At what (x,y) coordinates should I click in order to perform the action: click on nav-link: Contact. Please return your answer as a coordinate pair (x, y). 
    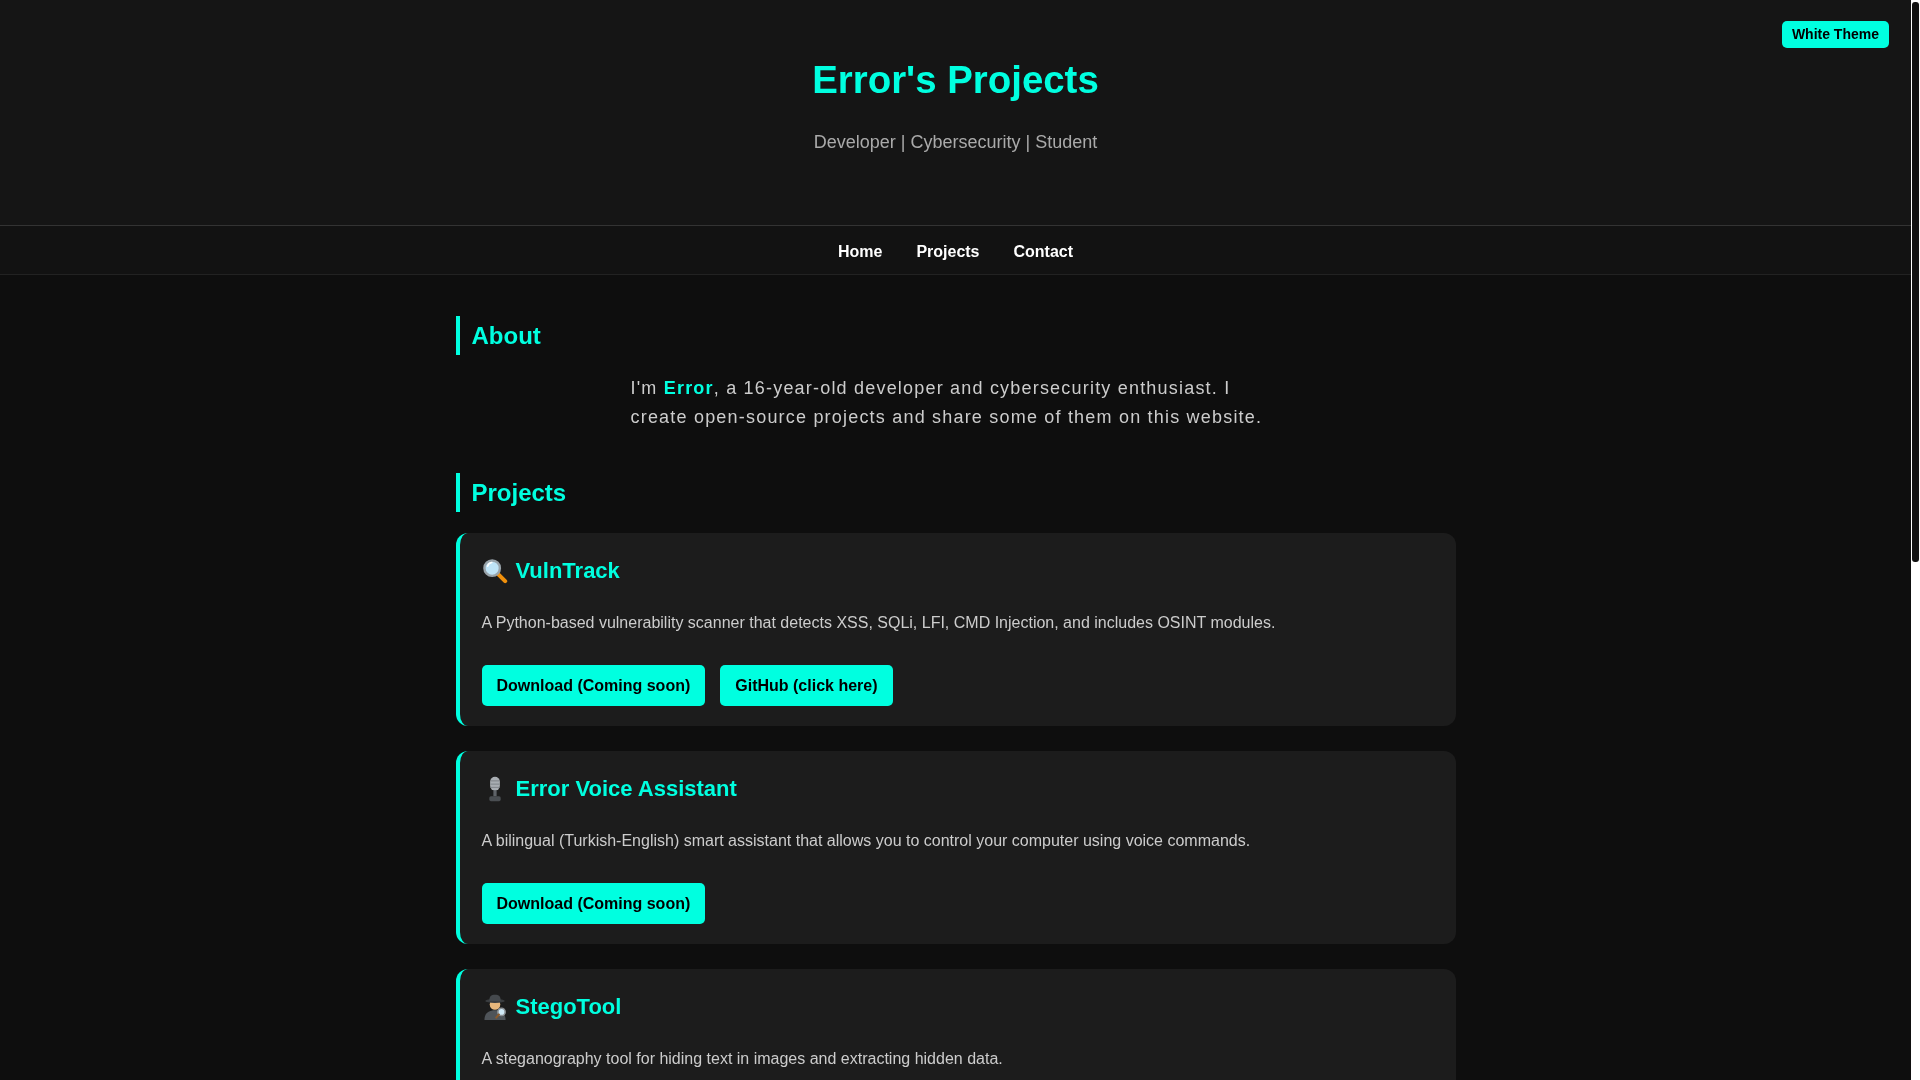
    Looking at the image, I should click on (1043, 252).